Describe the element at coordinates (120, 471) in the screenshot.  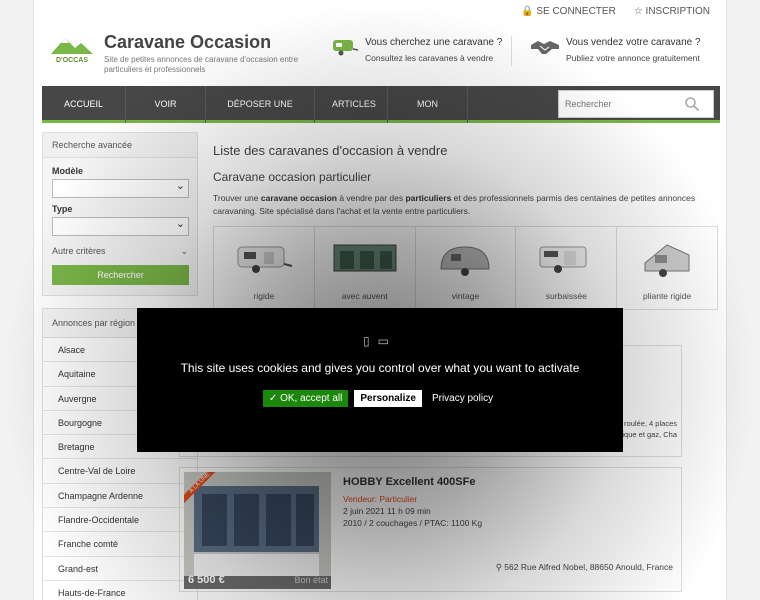
I see `region-item: Centre-Val de Loire` at that location.